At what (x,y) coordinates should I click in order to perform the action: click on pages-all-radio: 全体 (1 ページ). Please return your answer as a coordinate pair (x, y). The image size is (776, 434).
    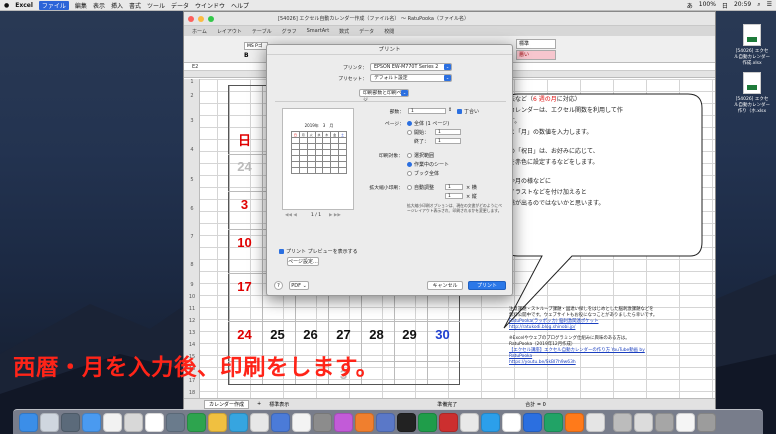
    Looking at the image, I should click on (428, 123).